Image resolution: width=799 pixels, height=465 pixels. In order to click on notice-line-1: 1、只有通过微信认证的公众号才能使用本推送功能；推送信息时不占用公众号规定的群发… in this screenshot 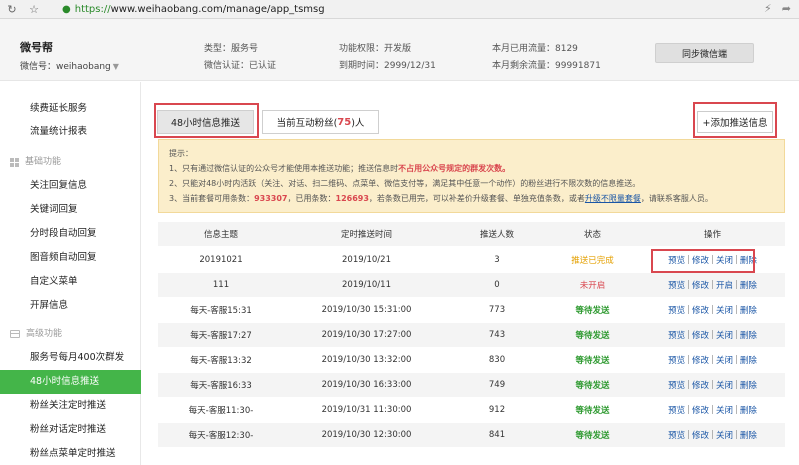, I will do `click(340, 168)`.